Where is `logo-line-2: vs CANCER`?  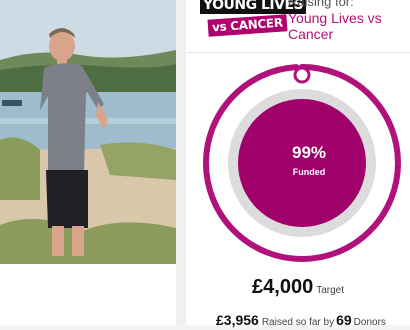
logo-line-2: vs CANCER is located at coordinates (247, 25).